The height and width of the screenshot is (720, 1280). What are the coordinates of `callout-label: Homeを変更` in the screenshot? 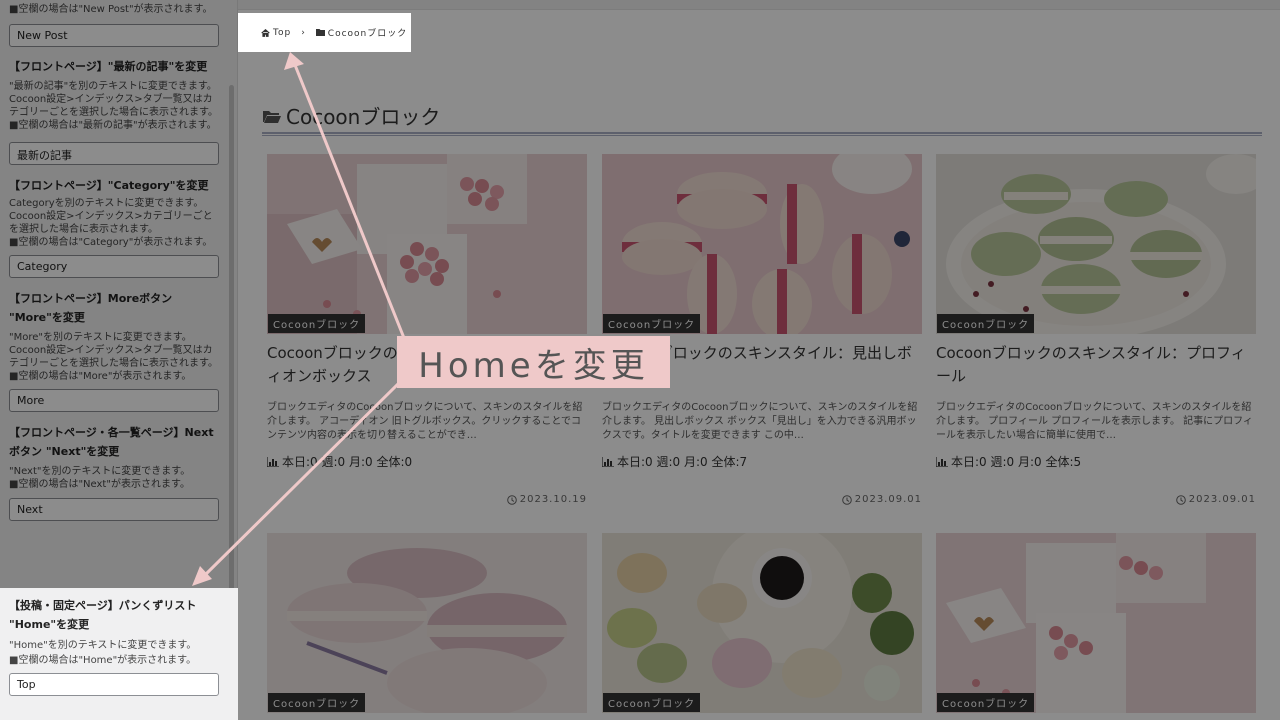 It's located at (533, 362).